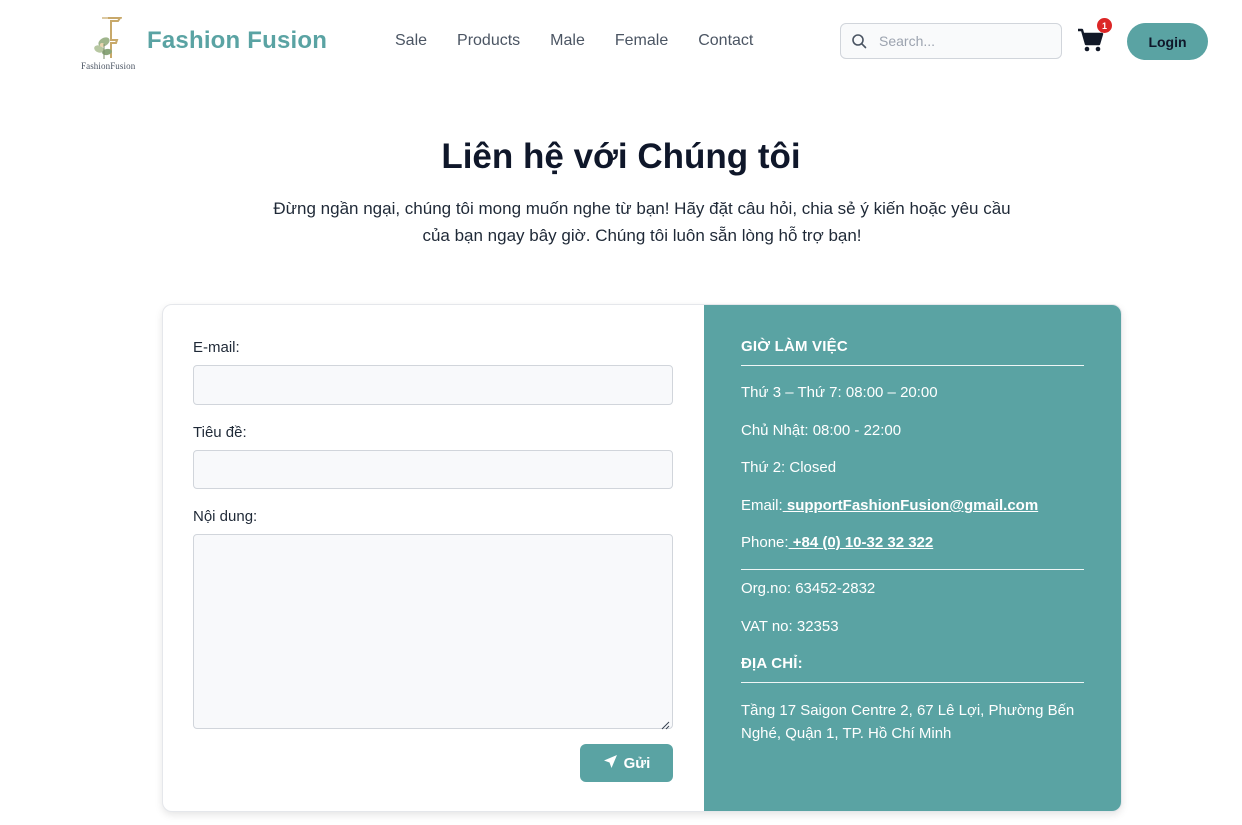  What do you see at coordinates (665, 723) in the screenshot?
I see `resize-handle-icon` at bounding box center [665, 723].